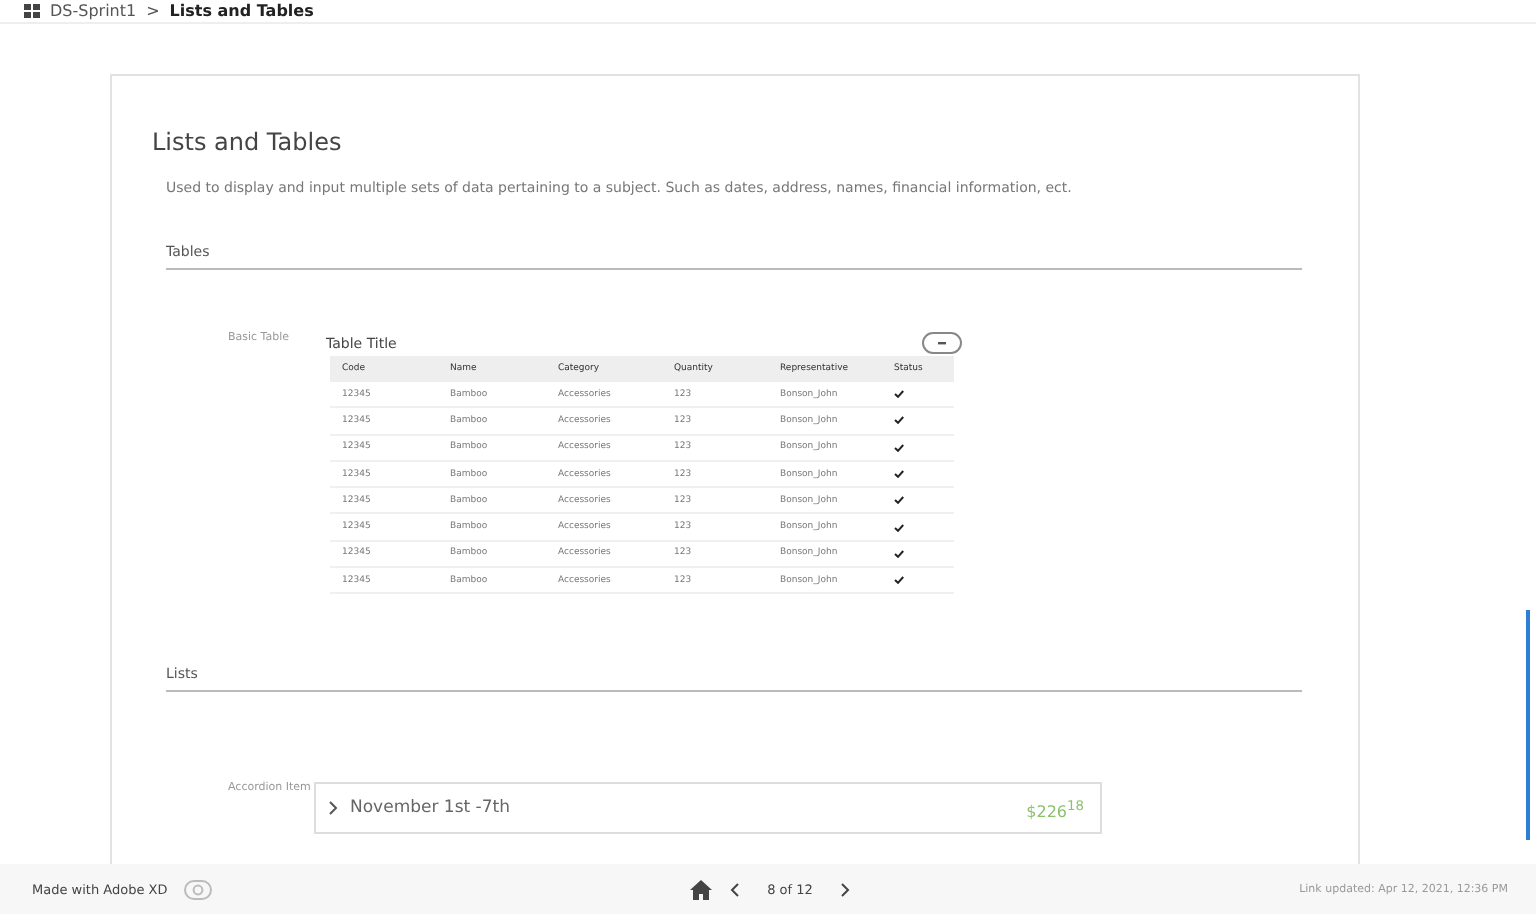 The height and width of the screenshot is (914, 1536). What do you see at coordinates (734, 889) in the screenshot?
I see `previous-button` at bounding box center [734, 889].